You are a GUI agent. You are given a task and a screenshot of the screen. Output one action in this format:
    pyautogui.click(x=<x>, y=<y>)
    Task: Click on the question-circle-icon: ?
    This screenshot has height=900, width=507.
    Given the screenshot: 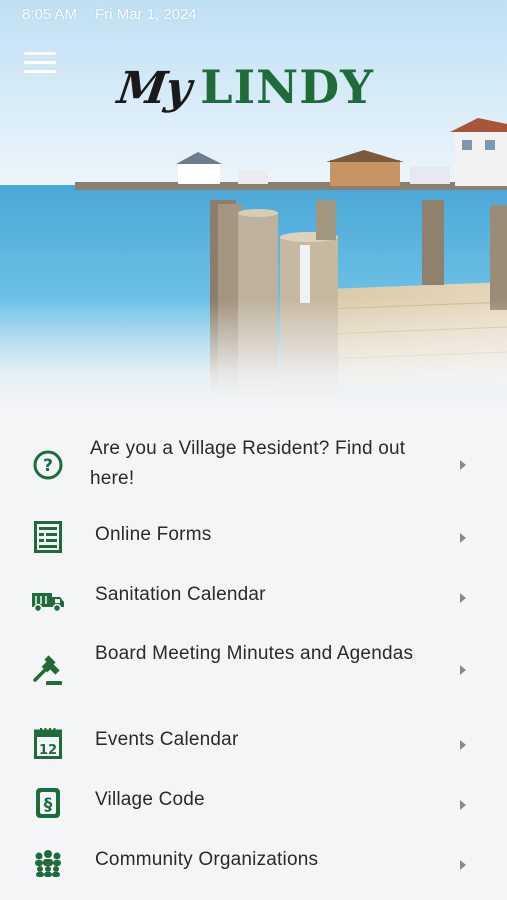 What is the action you would take?
    pyautogui.click(x=48, y=465)
    